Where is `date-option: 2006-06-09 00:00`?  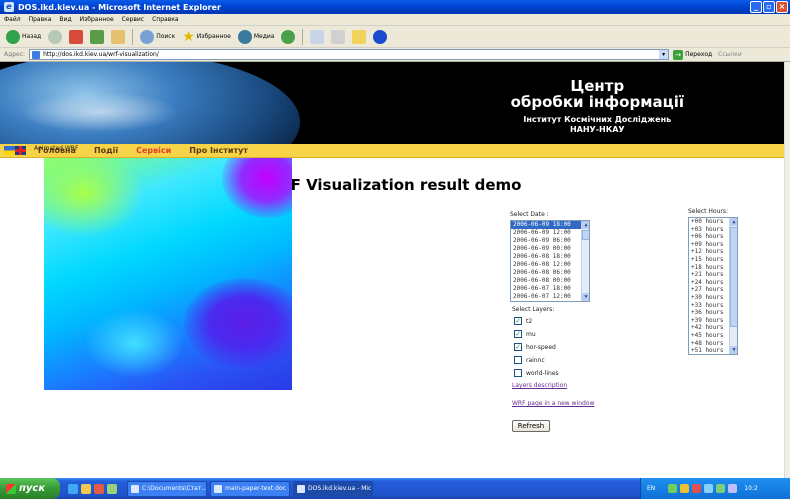
date-option: 2006-06-09 00:00 is located at coordinates (550, 249).